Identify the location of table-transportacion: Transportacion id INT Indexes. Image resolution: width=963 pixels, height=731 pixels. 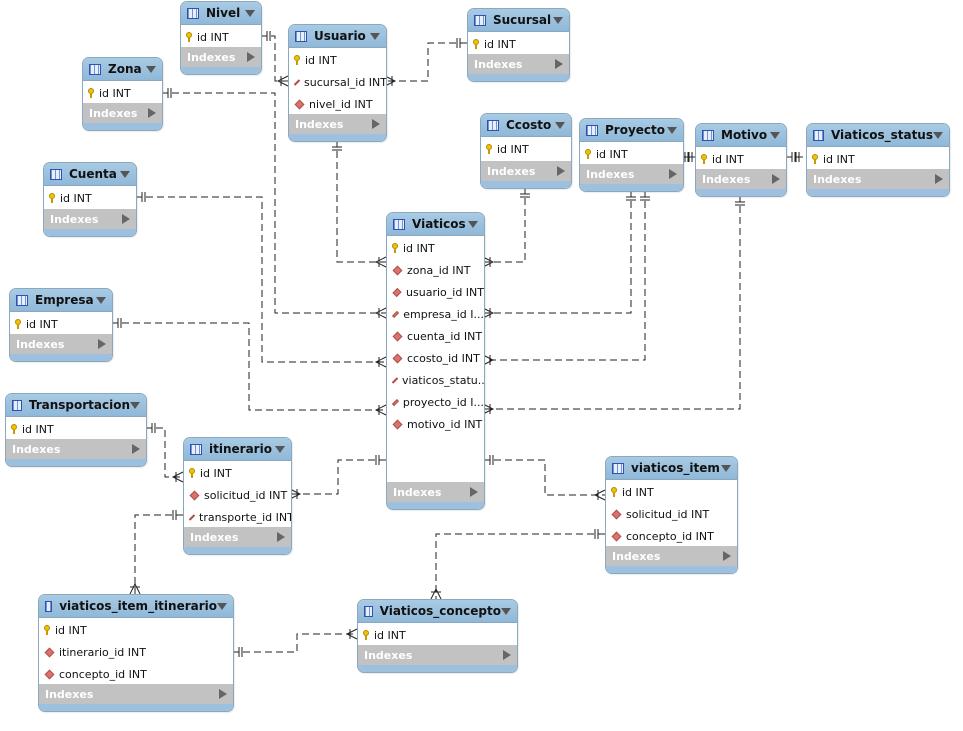
(76, 430).